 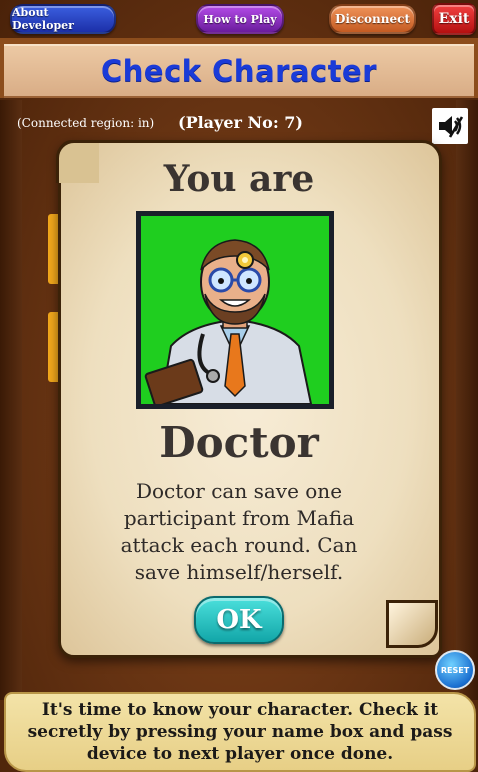 I want to click on doctor-portrait-icon, so click(x=235, y=310).